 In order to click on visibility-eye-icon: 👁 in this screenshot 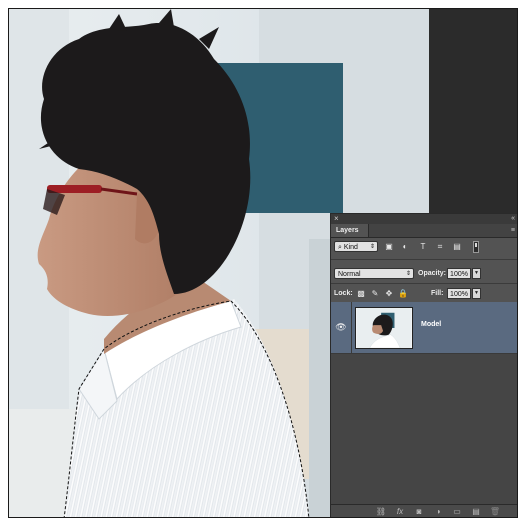, I will do `click(341, 327)`.